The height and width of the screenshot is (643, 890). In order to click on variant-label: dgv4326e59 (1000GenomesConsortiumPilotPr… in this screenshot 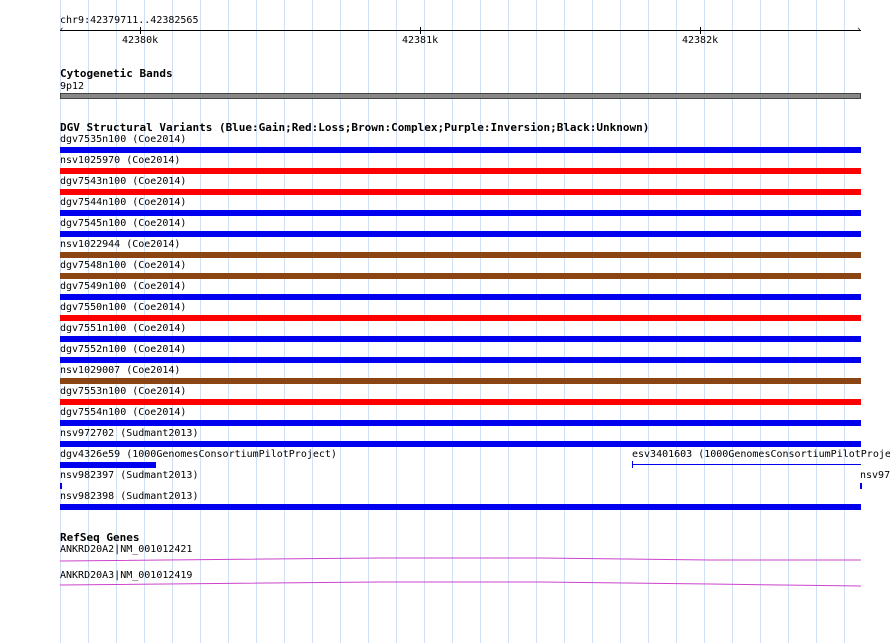, I will do `click(198, 454)`.